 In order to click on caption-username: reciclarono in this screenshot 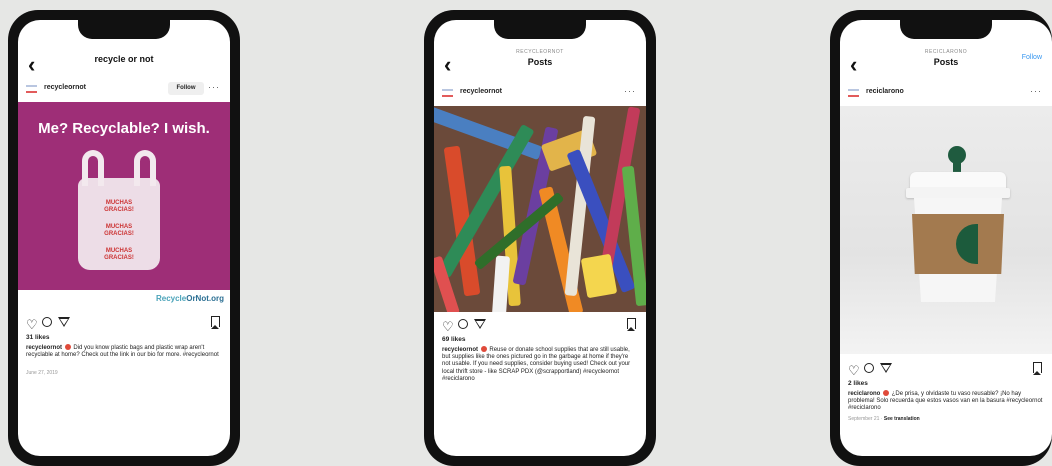, I will do `click(864, 394)`.